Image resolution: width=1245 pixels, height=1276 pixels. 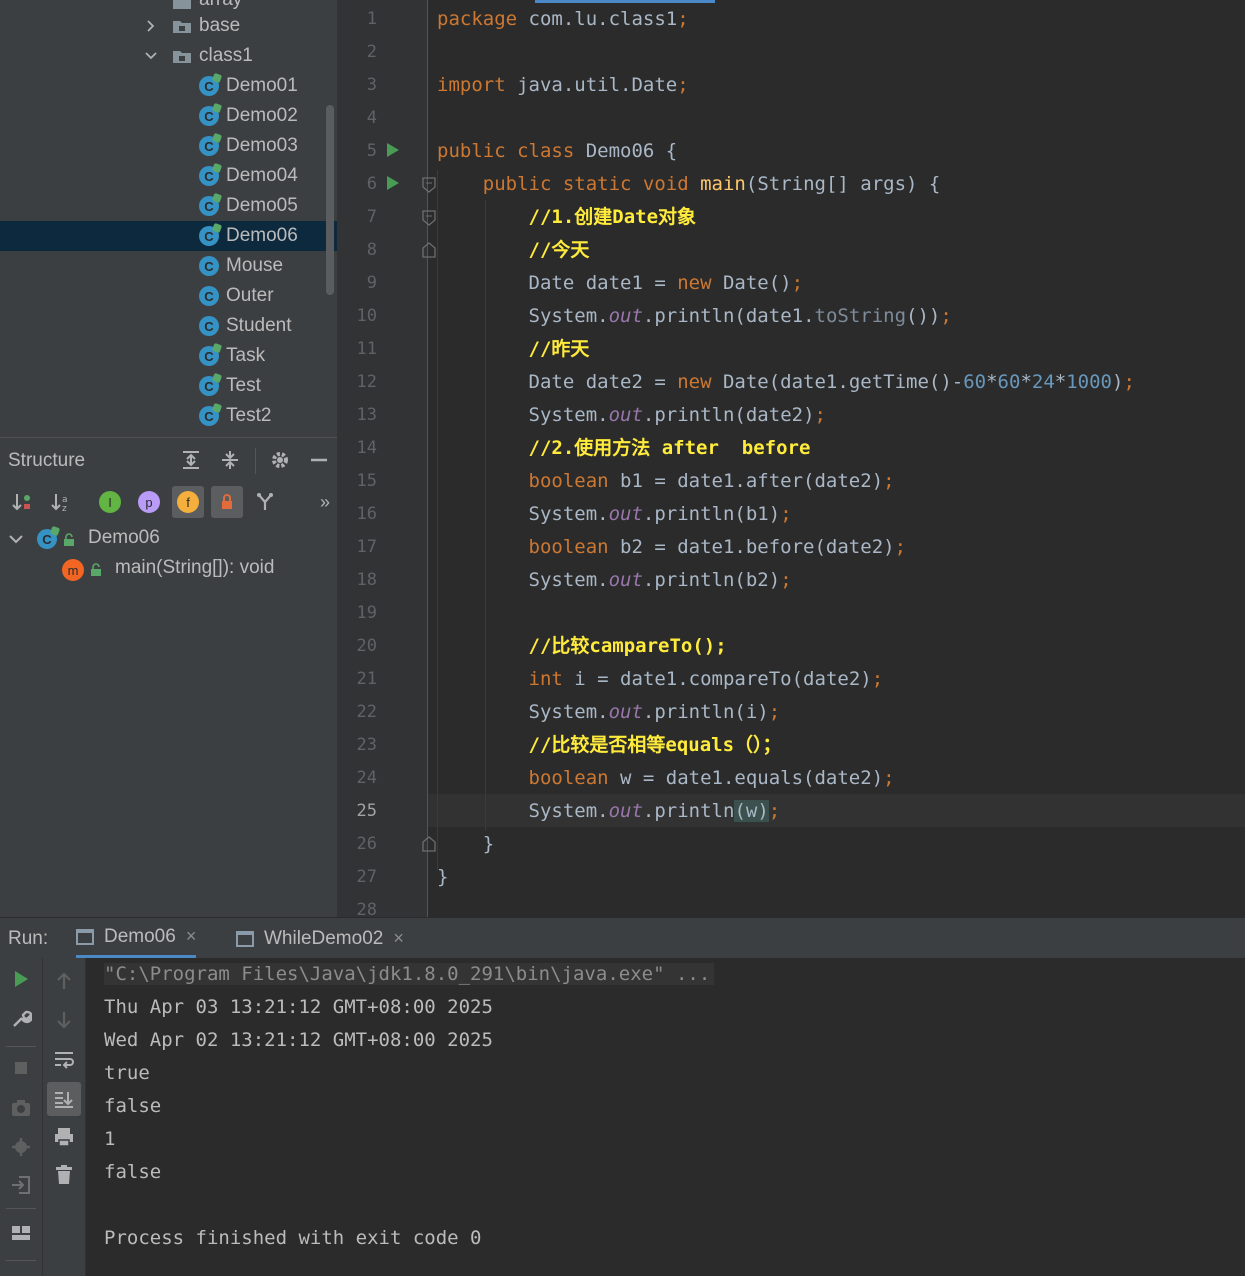 What do you see at coordinates (705, 712) in the screenshot?
I see `code-token: .println(i)` at bounding box center [705, 712].